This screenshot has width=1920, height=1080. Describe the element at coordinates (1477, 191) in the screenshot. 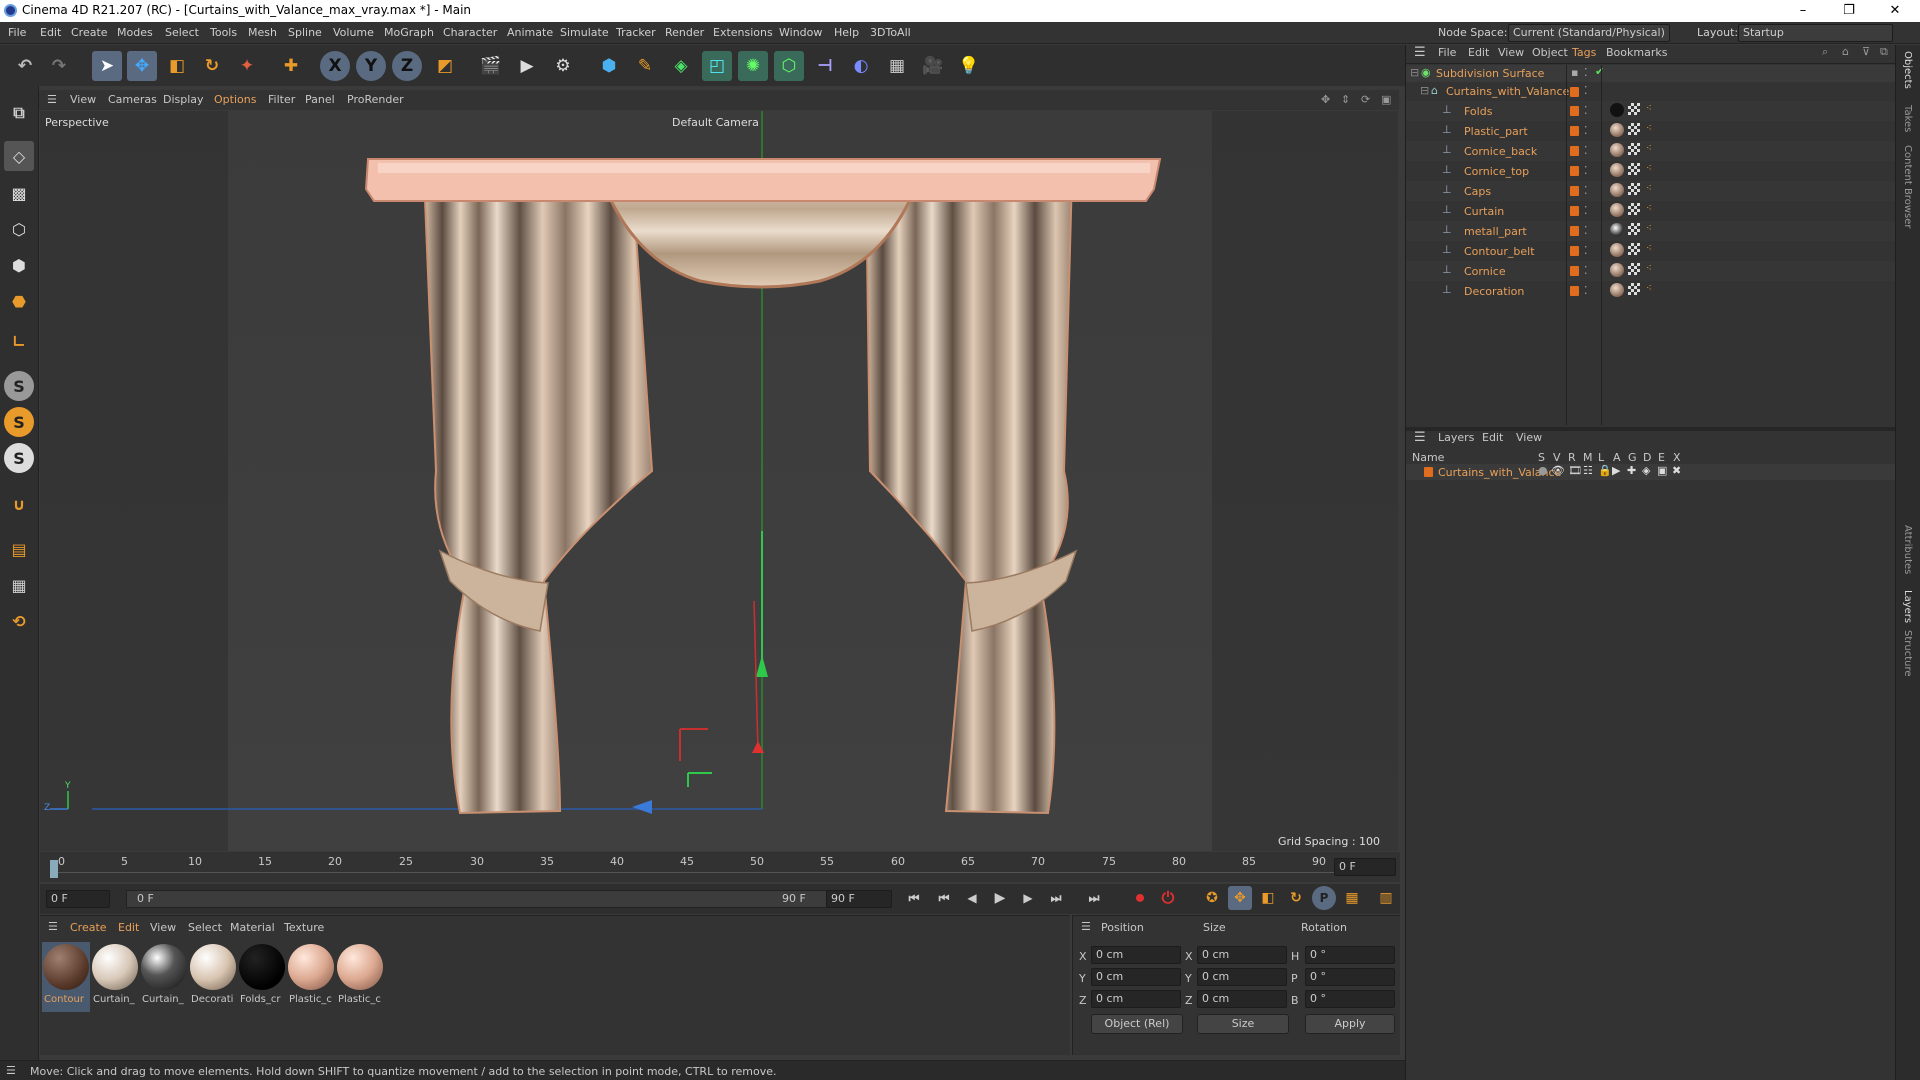

I see `object-name: Caps` at that location.